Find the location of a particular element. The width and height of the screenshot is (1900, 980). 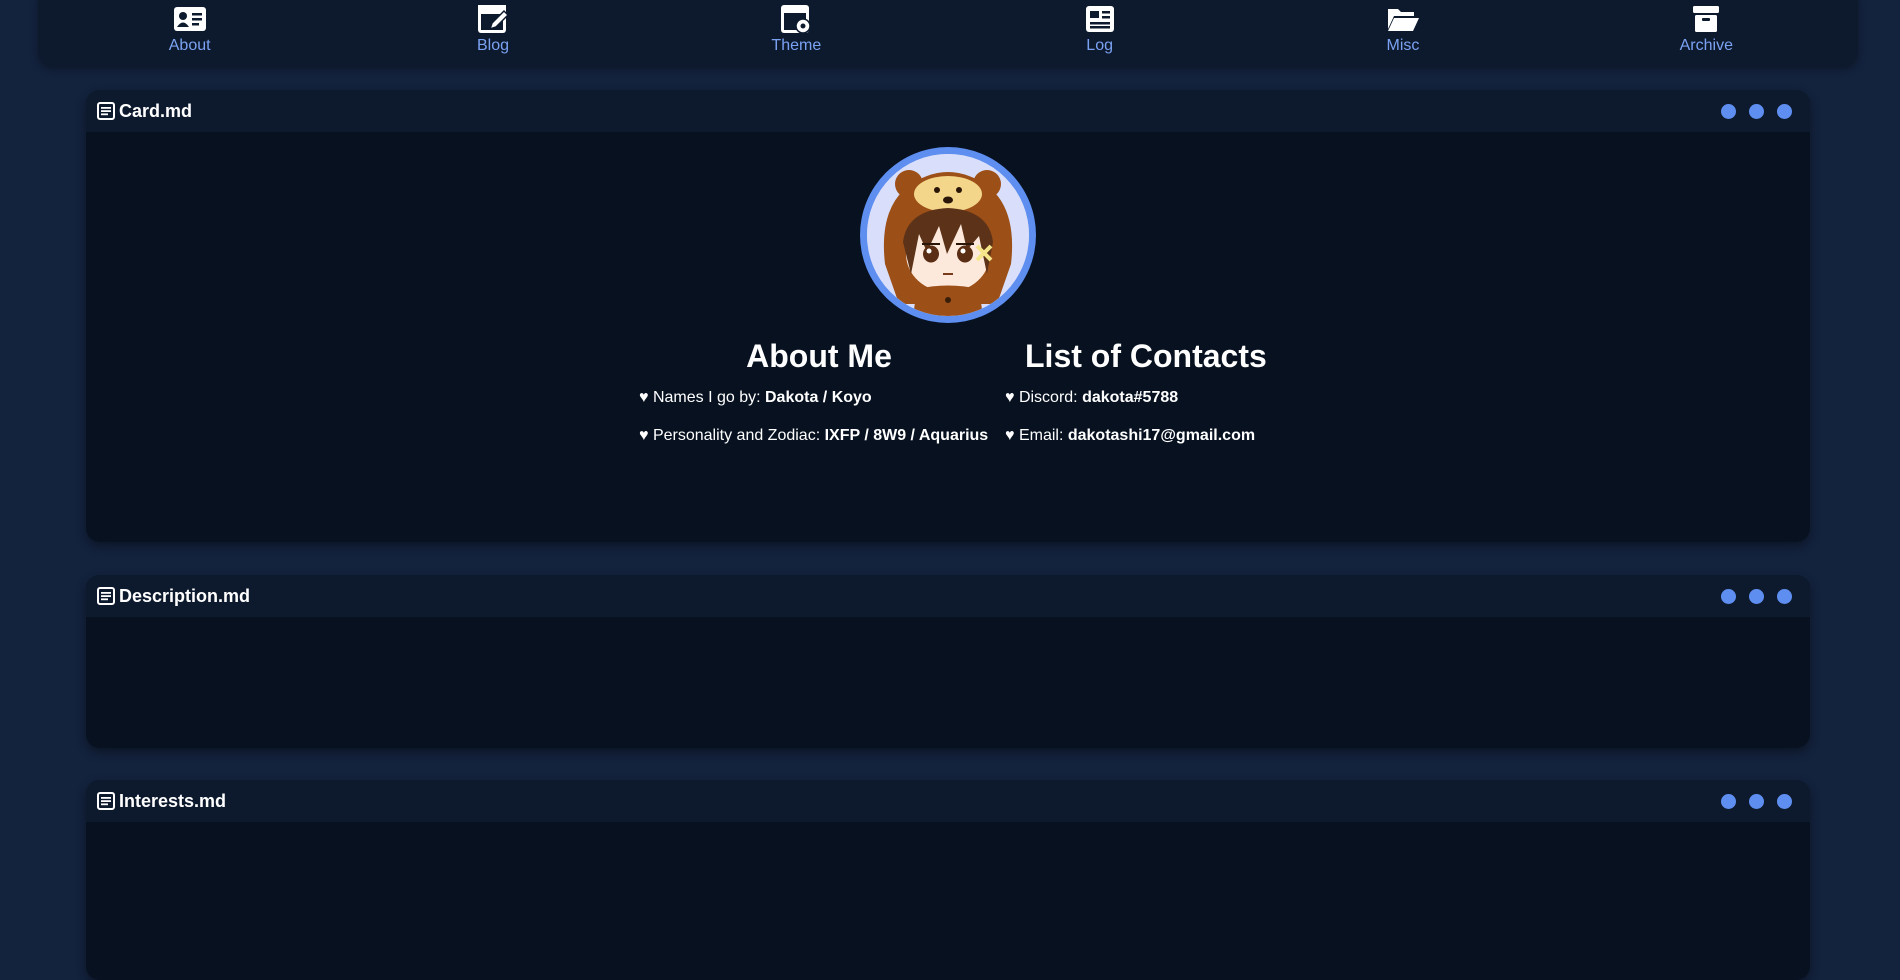

window-titlebar: Card.md is located at coordinates (948, 111).